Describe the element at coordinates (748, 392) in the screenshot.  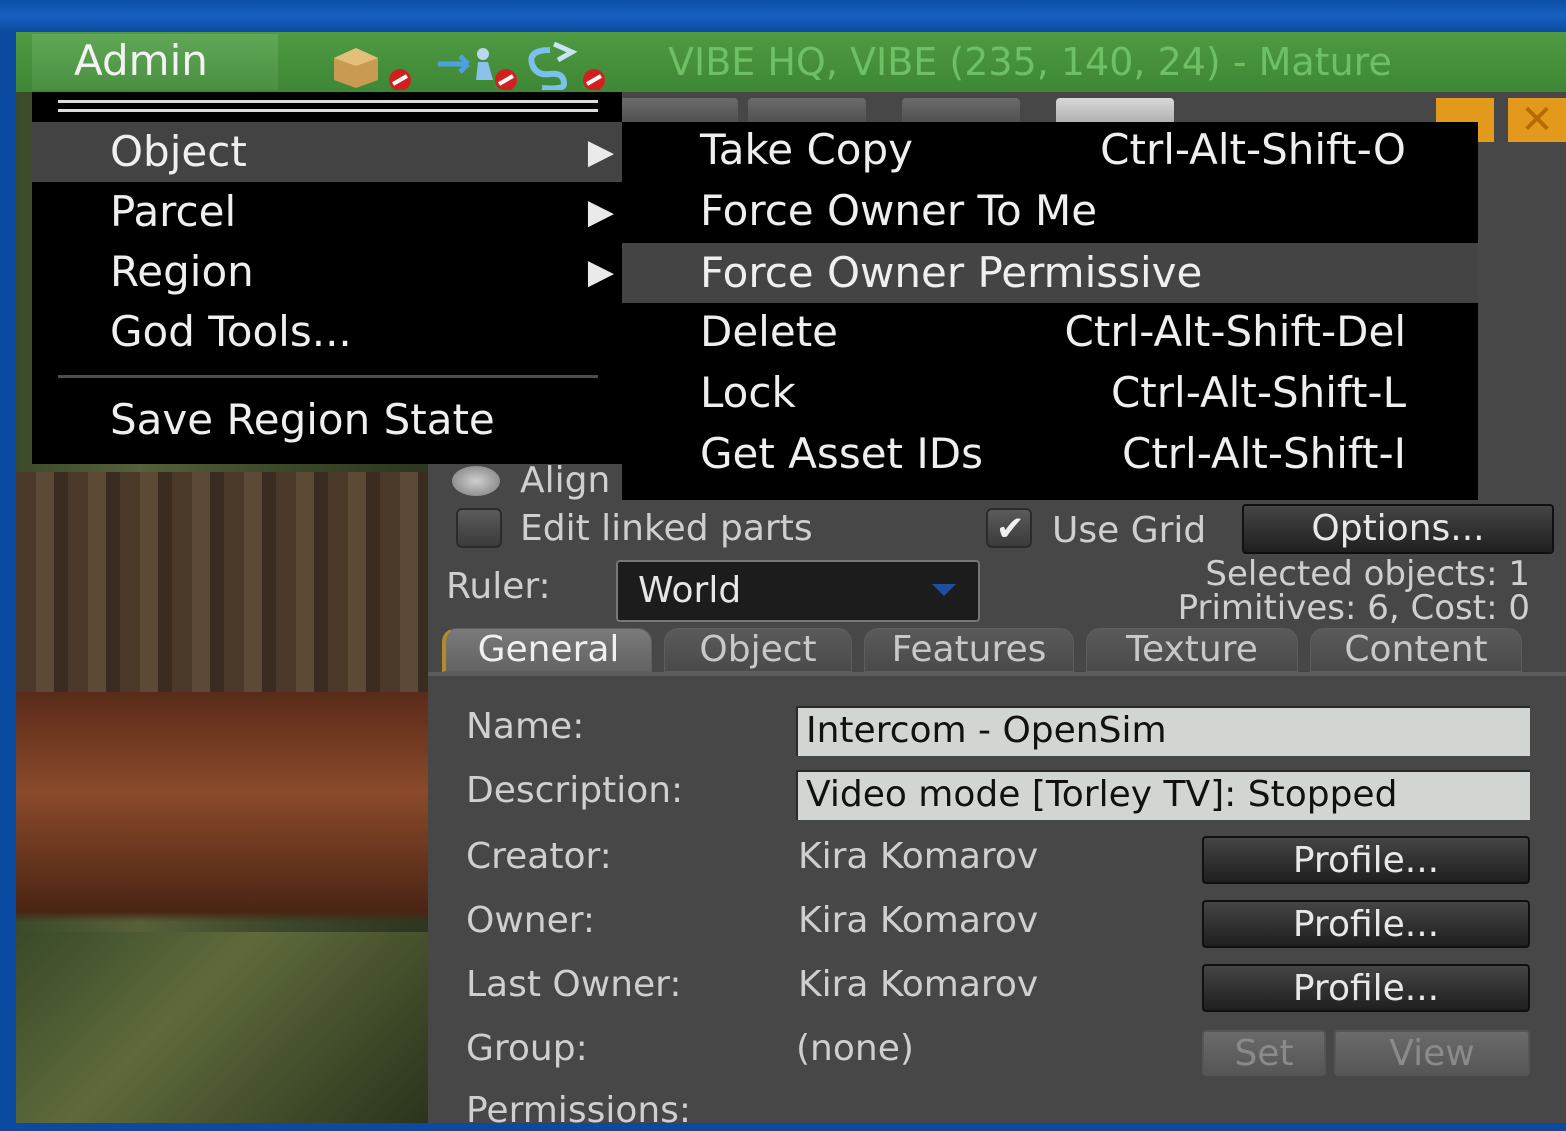
I see `submenu-item-label: Lock` at that location.